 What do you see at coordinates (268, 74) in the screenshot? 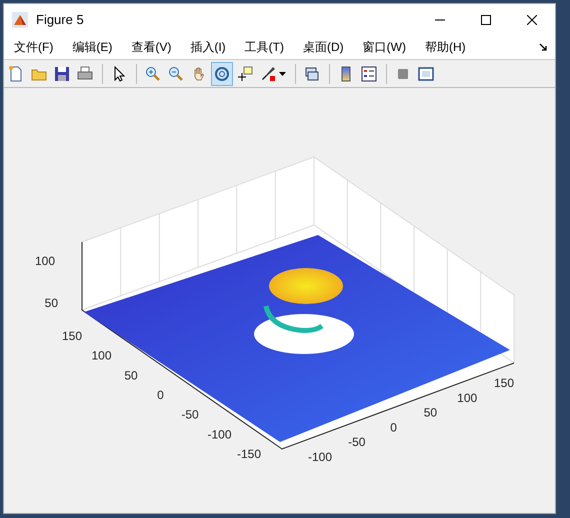
I see `brush-icon` at bounding box center [268, 74].